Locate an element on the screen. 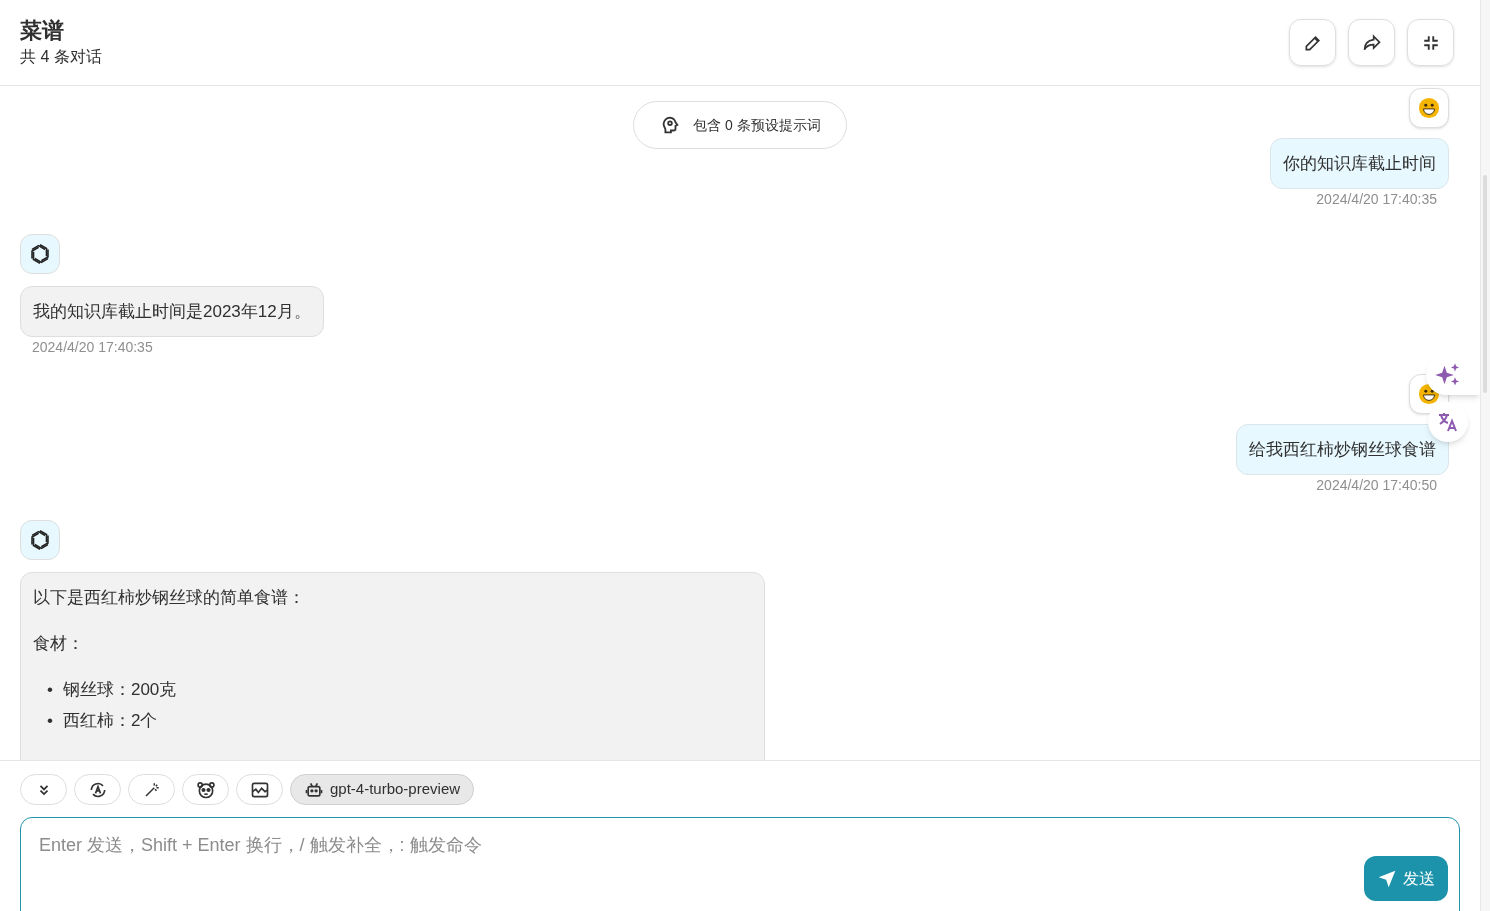  smiley-icon is located at coordinates (1429, 108).